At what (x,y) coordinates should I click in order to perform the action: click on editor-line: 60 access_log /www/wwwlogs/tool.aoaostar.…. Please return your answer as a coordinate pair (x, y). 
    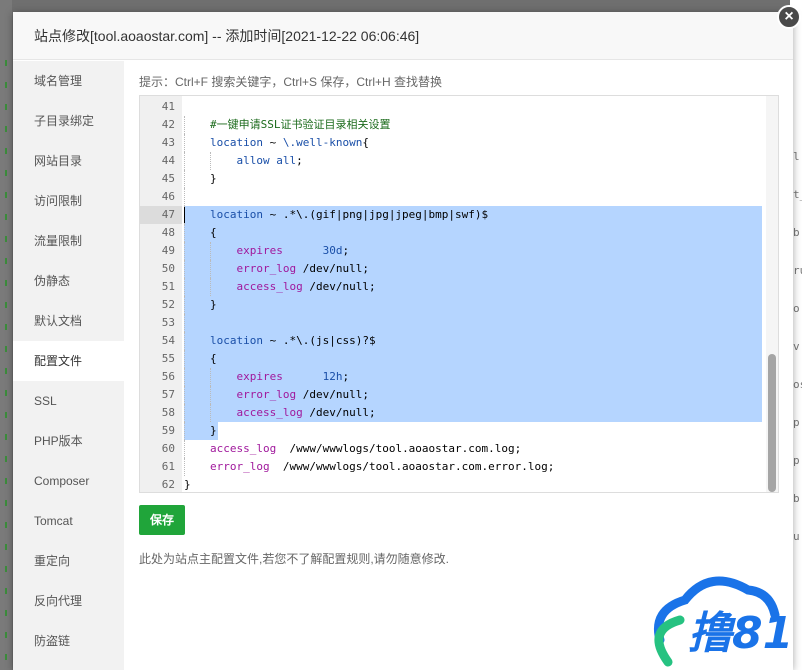
    Looking at the image, I should click on (459, 449).